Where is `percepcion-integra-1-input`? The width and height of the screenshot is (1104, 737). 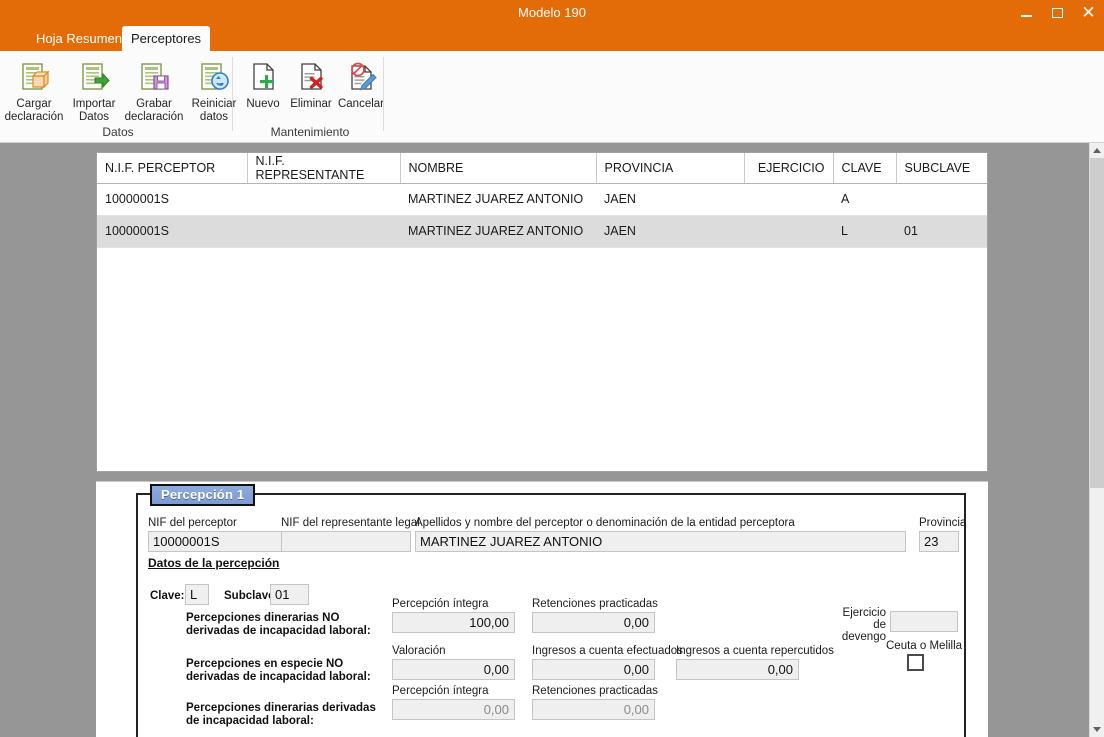 percepcion-integra-1-input is located at coordinates (453, 622).